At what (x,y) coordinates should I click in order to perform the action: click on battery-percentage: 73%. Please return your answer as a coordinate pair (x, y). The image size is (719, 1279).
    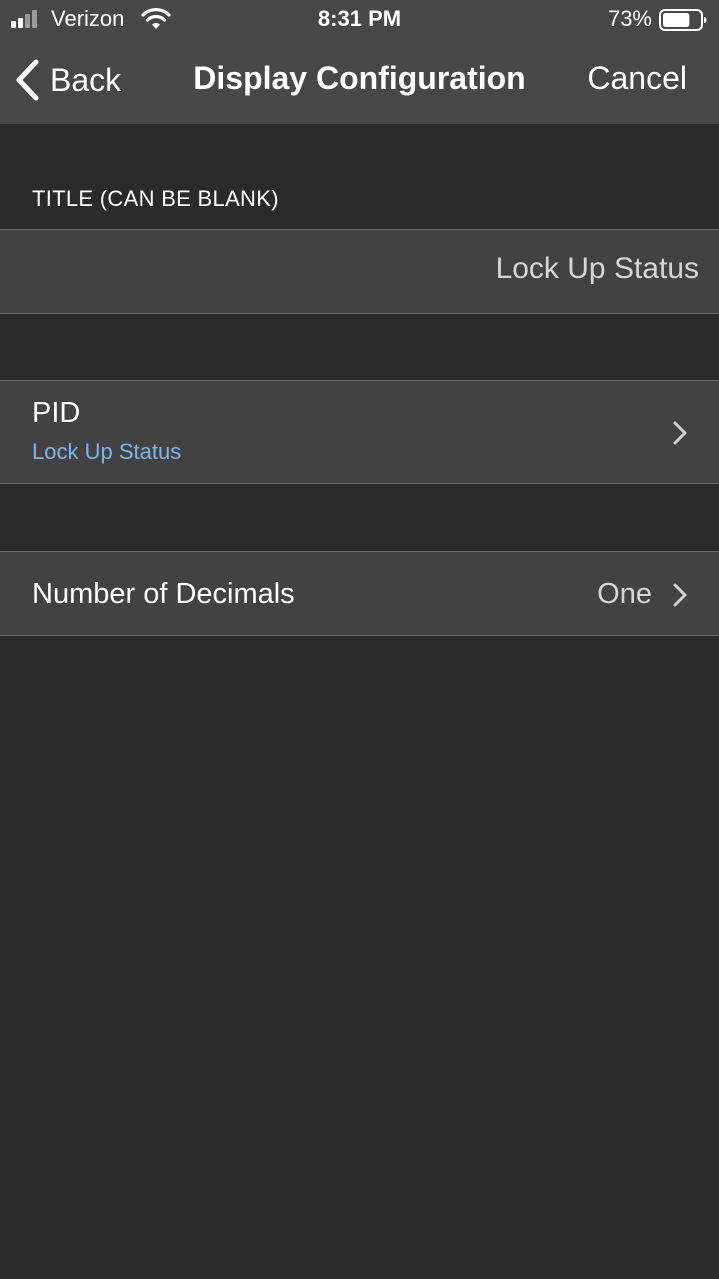
    Looking at the image, I should click on (629, 18).